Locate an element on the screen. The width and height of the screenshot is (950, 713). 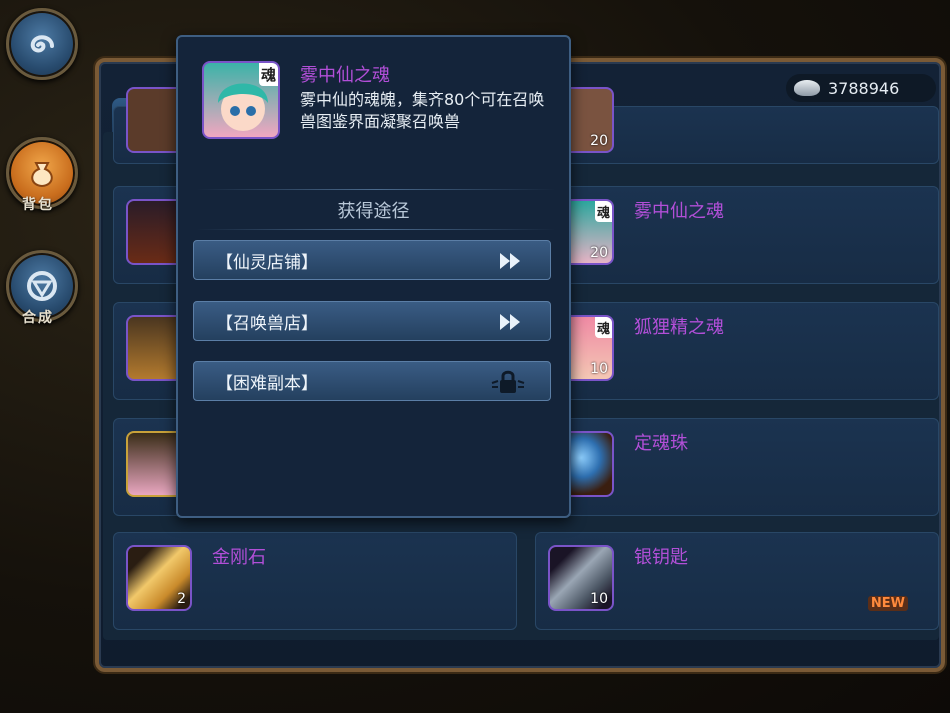
popup-item-description: 雾中仙的魂魄，集齐80个可在召唤兽图鉴界面凝聚召唤兽 is located at coordinates (422, 110).